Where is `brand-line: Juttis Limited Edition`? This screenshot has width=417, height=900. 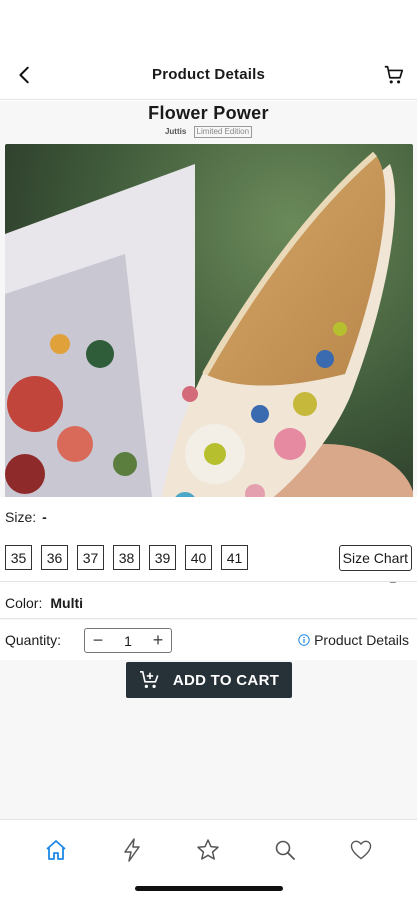
brand-line: Juttis Limited Edition is located at coordinates (208, 132).